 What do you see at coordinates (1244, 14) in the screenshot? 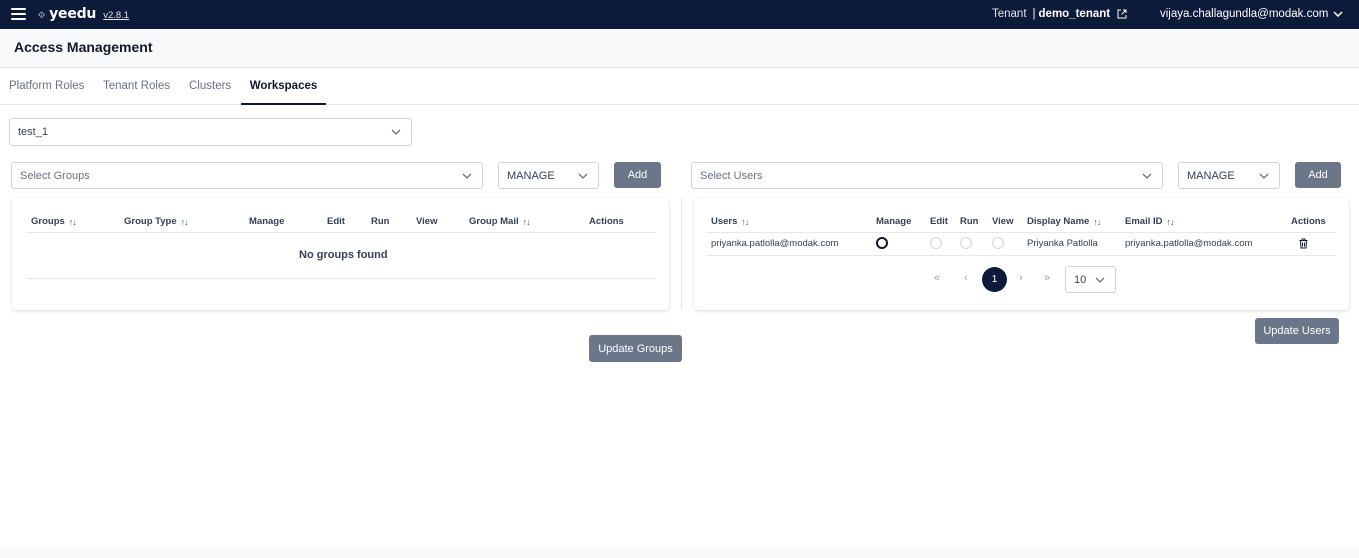
I see `user-email: vijaya.challagundla@modak.com` at bounding box center [1244, 14].